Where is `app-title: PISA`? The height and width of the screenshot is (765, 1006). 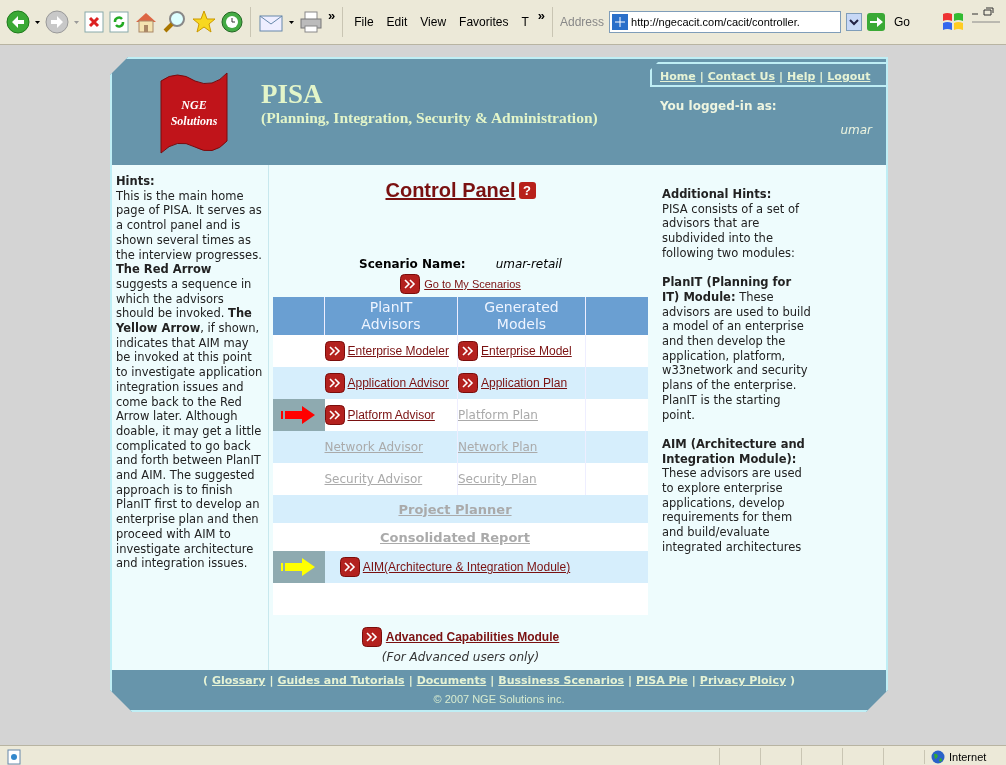 app-title: PISA is located at coordinates (292, 94).